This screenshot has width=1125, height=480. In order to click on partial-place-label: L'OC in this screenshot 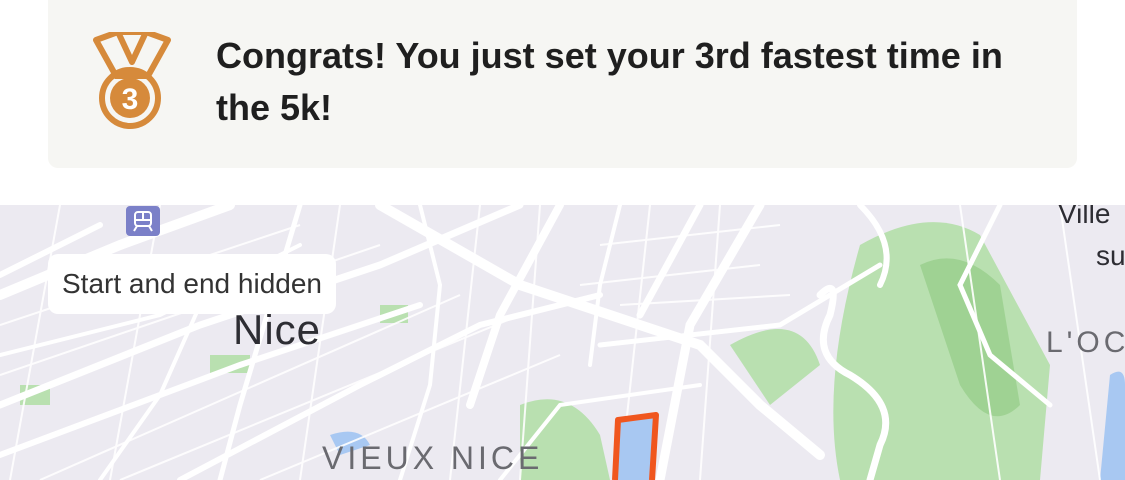, I will do `click(1085, 342)`.